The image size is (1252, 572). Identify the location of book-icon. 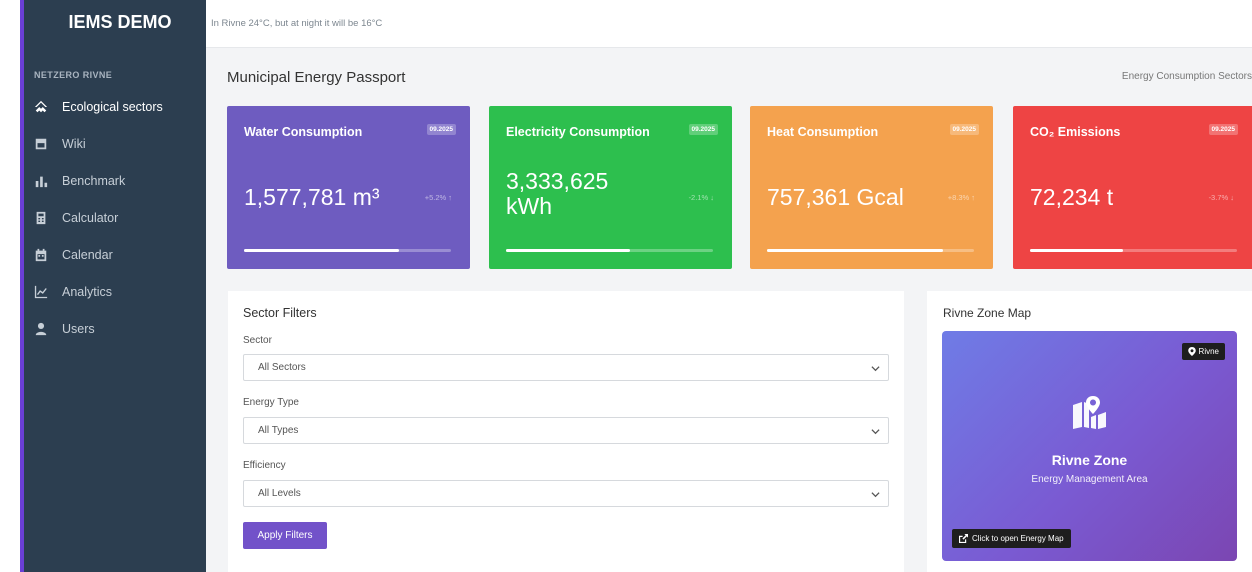
(41, 144).